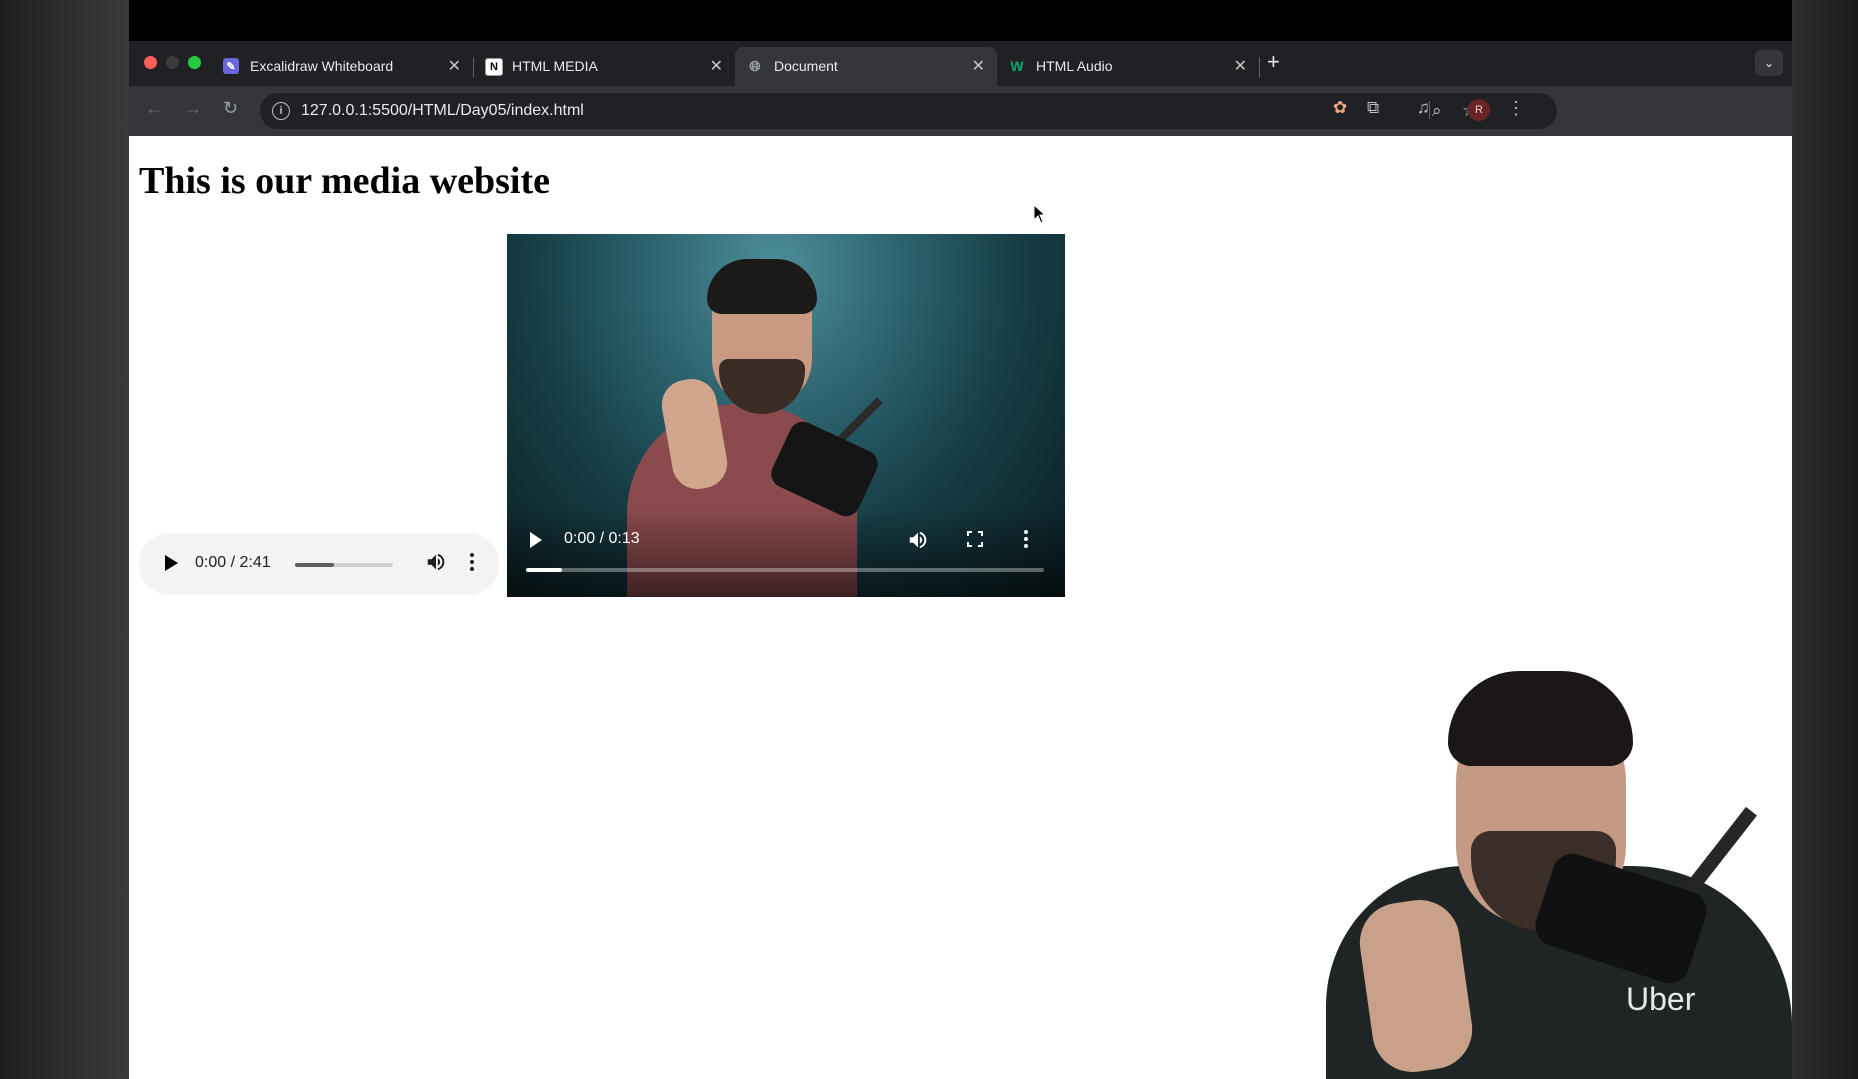 The image size is (1858, 1079). Describe the element at coordinates (1825, 539) in the screenshot. I see `backdrop-right` at that location.